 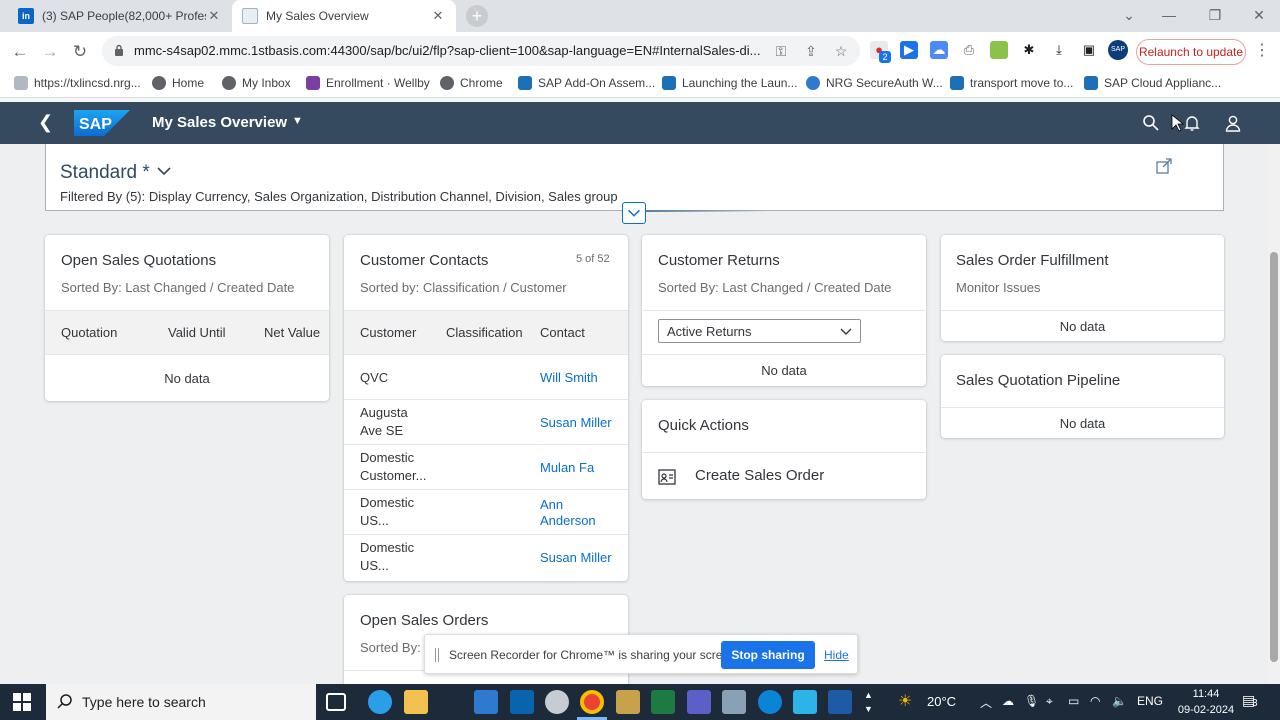 I want to click on browser-menu-icon: ⋮, so click(x=1262, y=50).